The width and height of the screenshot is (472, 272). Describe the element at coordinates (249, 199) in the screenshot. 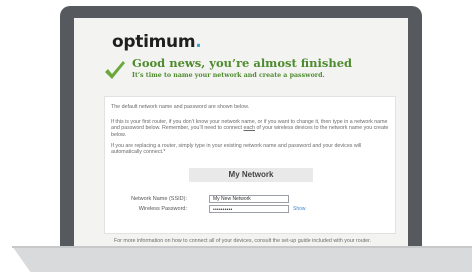

I see `ssid-input` at that location.